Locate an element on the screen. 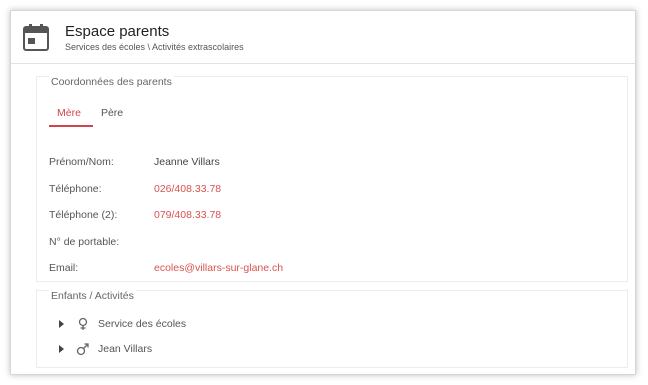  field-label: N° de portable: is located at coordinates (84, 241).